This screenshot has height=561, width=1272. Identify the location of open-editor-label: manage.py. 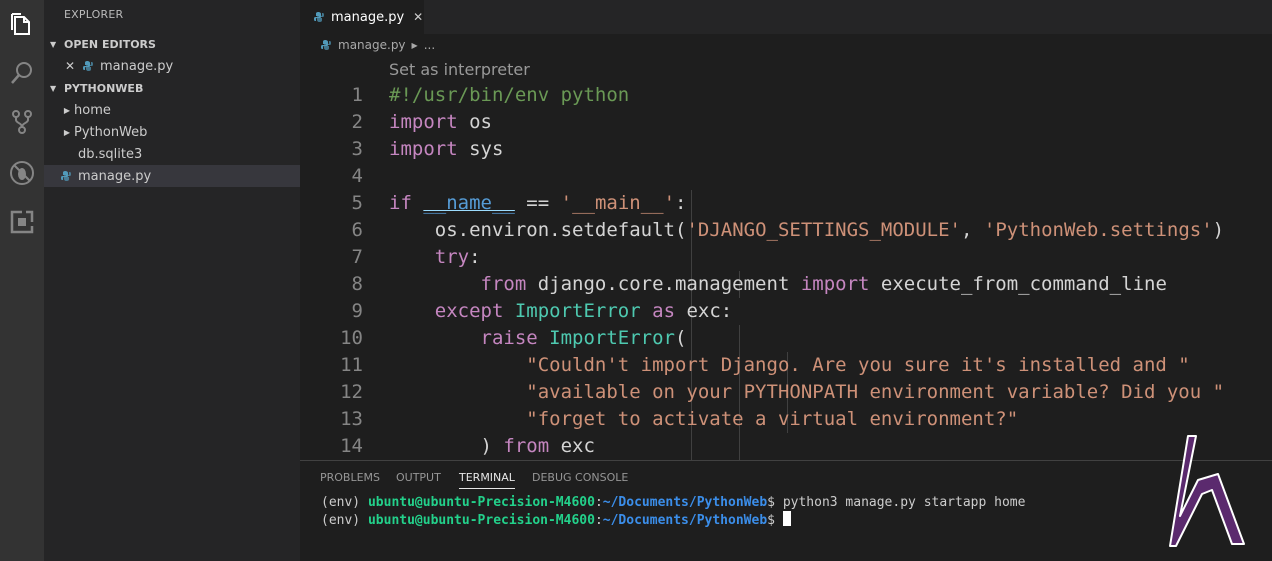
(137, 66).